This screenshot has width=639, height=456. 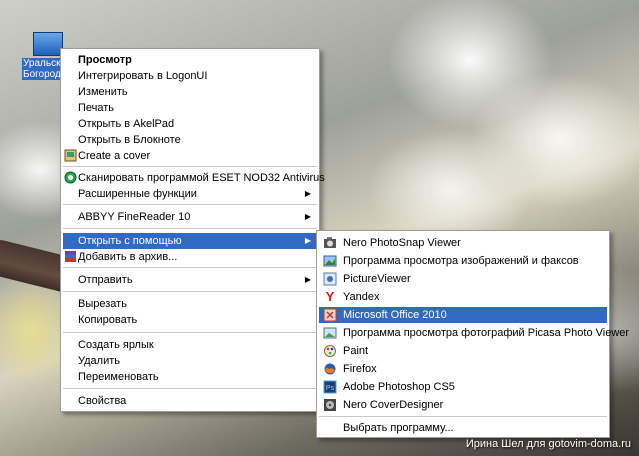 What do you see at coordinates (190, 304) in the screenshot?
I see `menu-item-cut: Вырезать` at bounding box center [190, 304].